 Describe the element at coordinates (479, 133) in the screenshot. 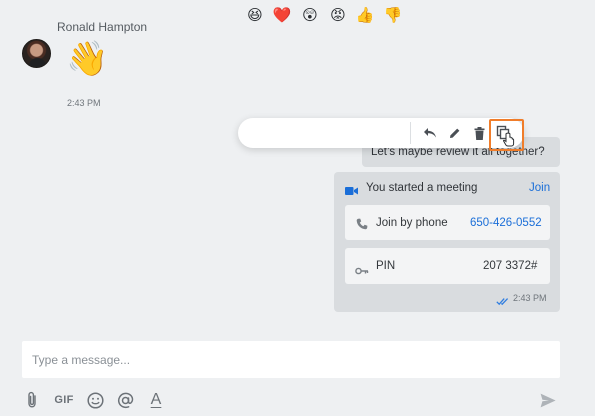

I see `delete-icon` at that location.